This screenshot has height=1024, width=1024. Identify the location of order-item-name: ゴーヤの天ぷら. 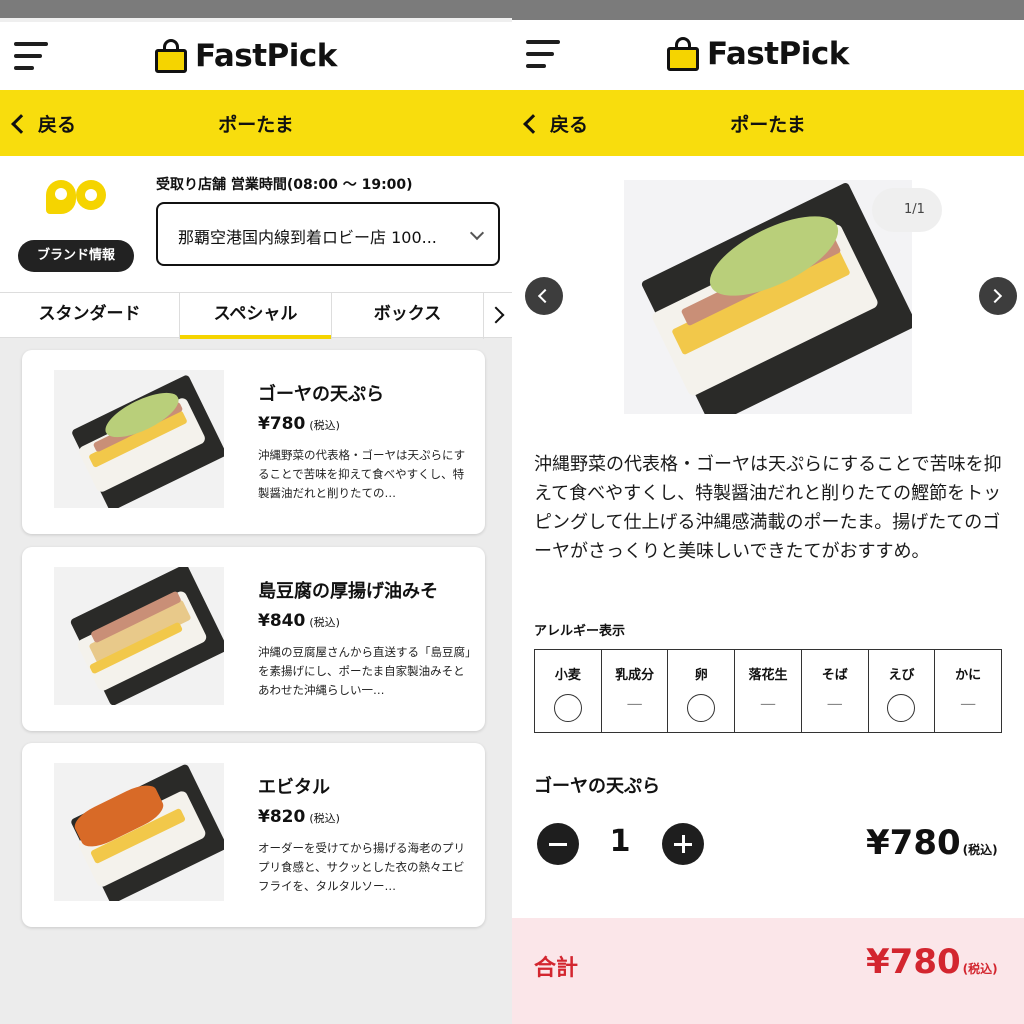
(597, 786).